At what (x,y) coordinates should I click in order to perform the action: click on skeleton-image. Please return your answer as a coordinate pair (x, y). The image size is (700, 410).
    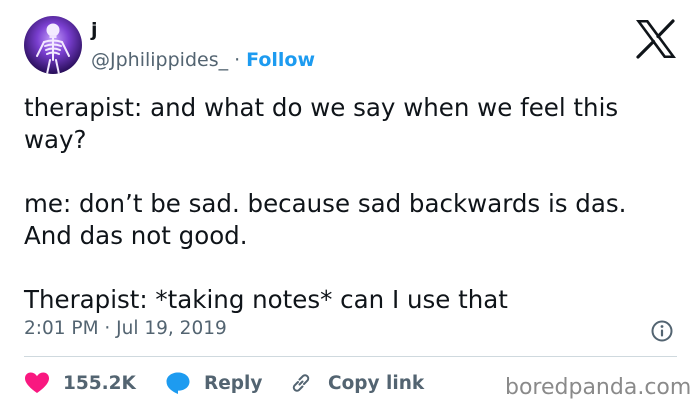
    Looking at the image, I should click on (53, 48).